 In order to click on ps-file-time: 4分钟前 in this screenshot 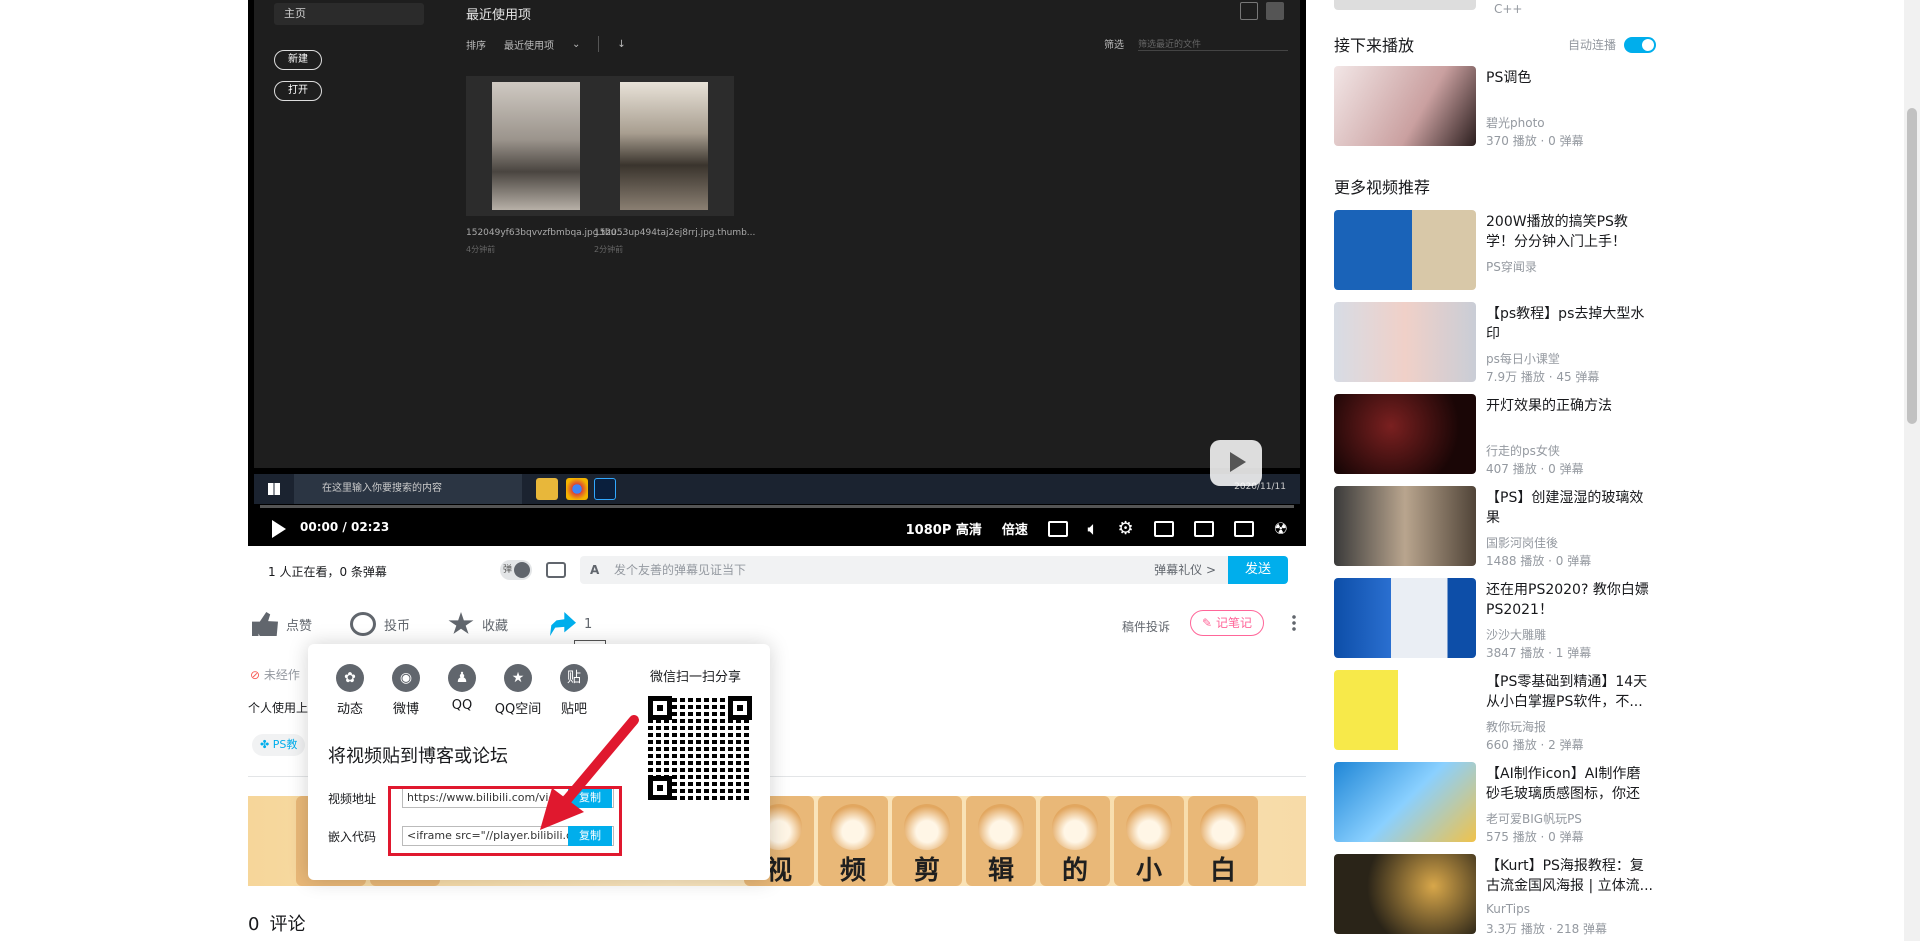, I will do `click(481, 249)`.